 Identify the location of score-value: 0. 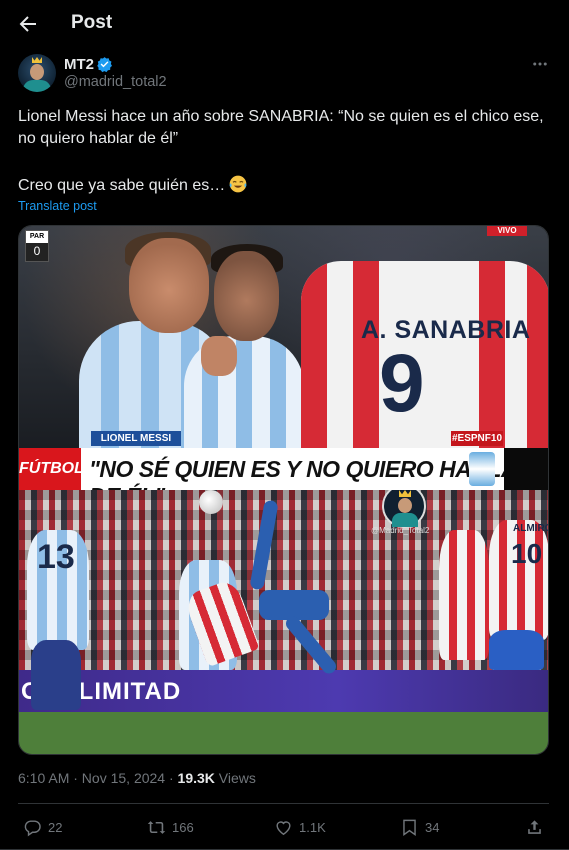
(37, 251).